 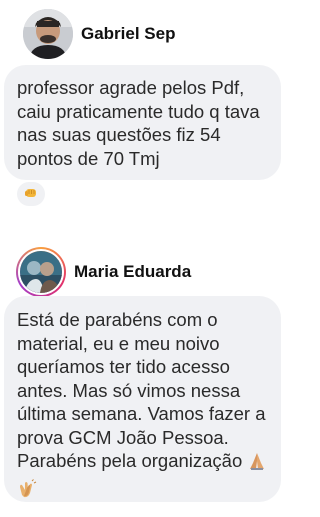 I want to click on clapping-hands-icon, so click(x=27, y=491).